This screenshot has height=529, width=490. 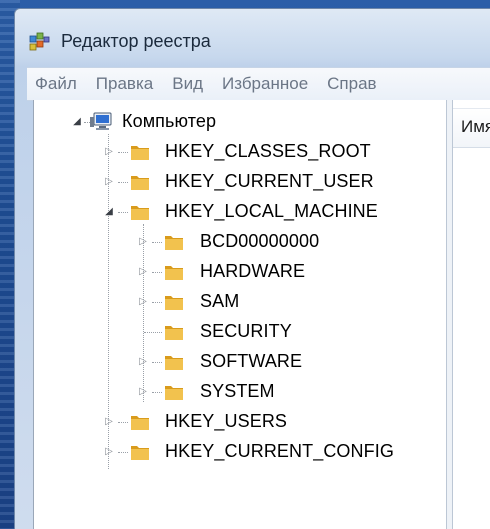 What do you see at coordinates (264, 84) in the screenshot?
I see `menu-favorites: Избранное` at bounding box center [264, 84].